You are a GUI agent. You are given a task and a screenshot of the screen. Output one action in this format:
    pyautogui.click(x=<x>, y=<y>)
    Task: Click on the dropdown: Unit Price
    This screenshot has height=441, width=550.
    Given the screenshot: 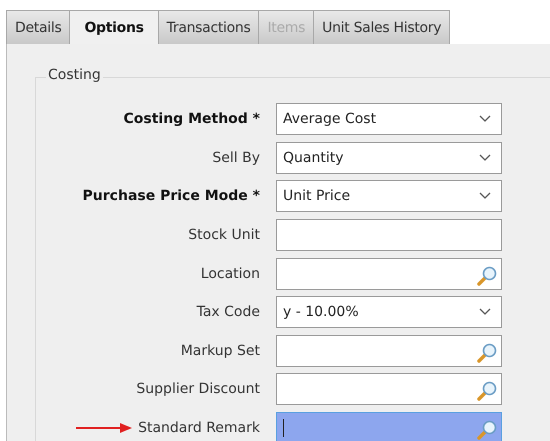 What is the action you would take?
    pyautogui.click(x=389, y=196)
    